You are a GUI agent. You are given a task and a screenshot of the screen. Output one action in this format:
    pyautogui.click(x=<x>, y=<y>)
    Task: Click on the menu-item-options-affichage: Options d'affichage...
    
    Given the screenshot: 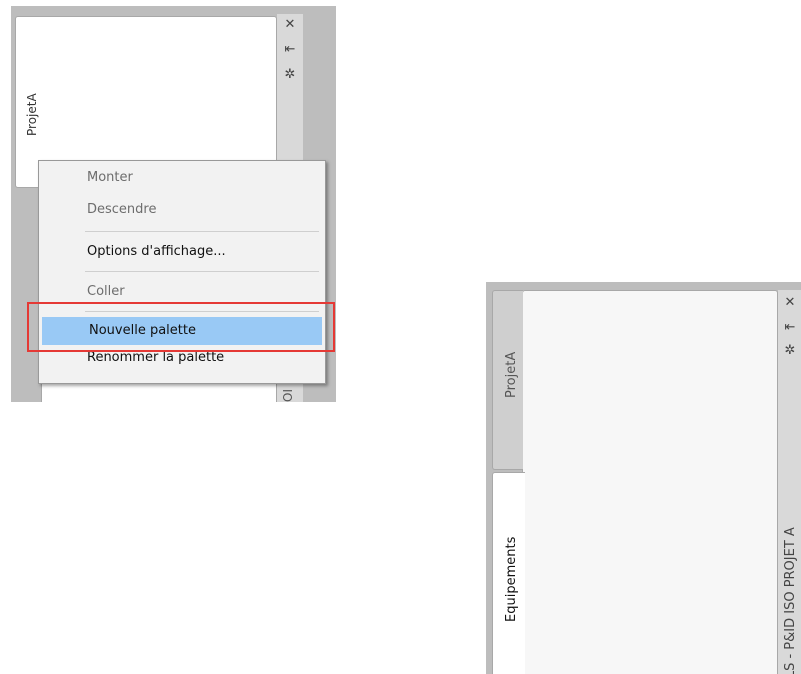 What is the action you would take?
    pyautogui.click(x=181, y=252)
    